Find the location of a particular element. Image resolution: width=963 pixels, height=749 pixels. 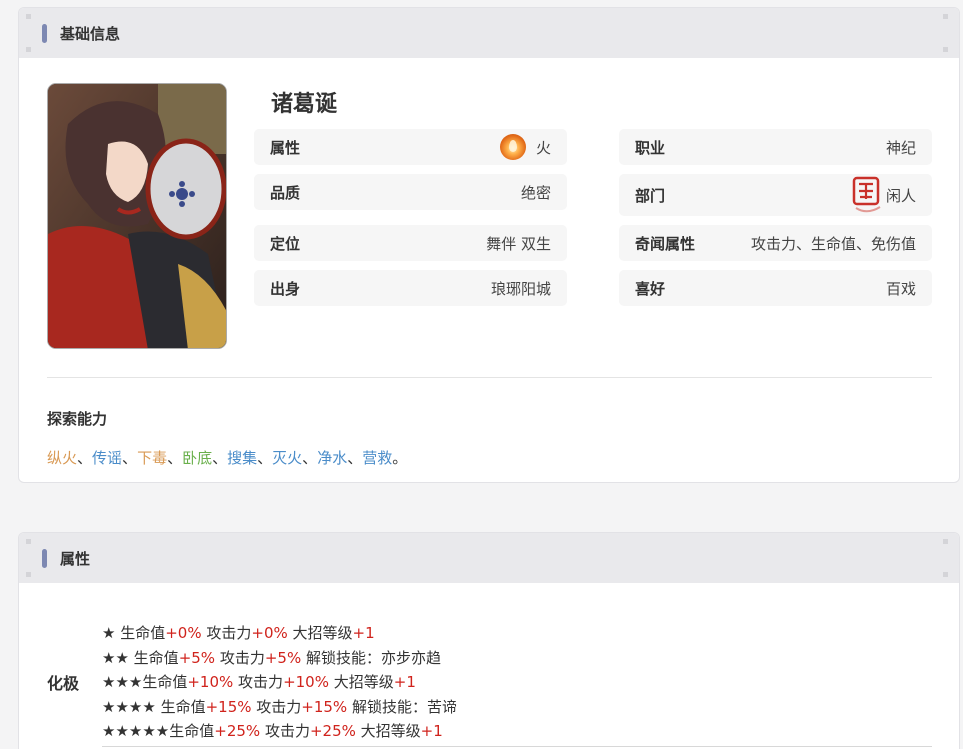

row-label: 喜好 is located at coordinates (650, 288).